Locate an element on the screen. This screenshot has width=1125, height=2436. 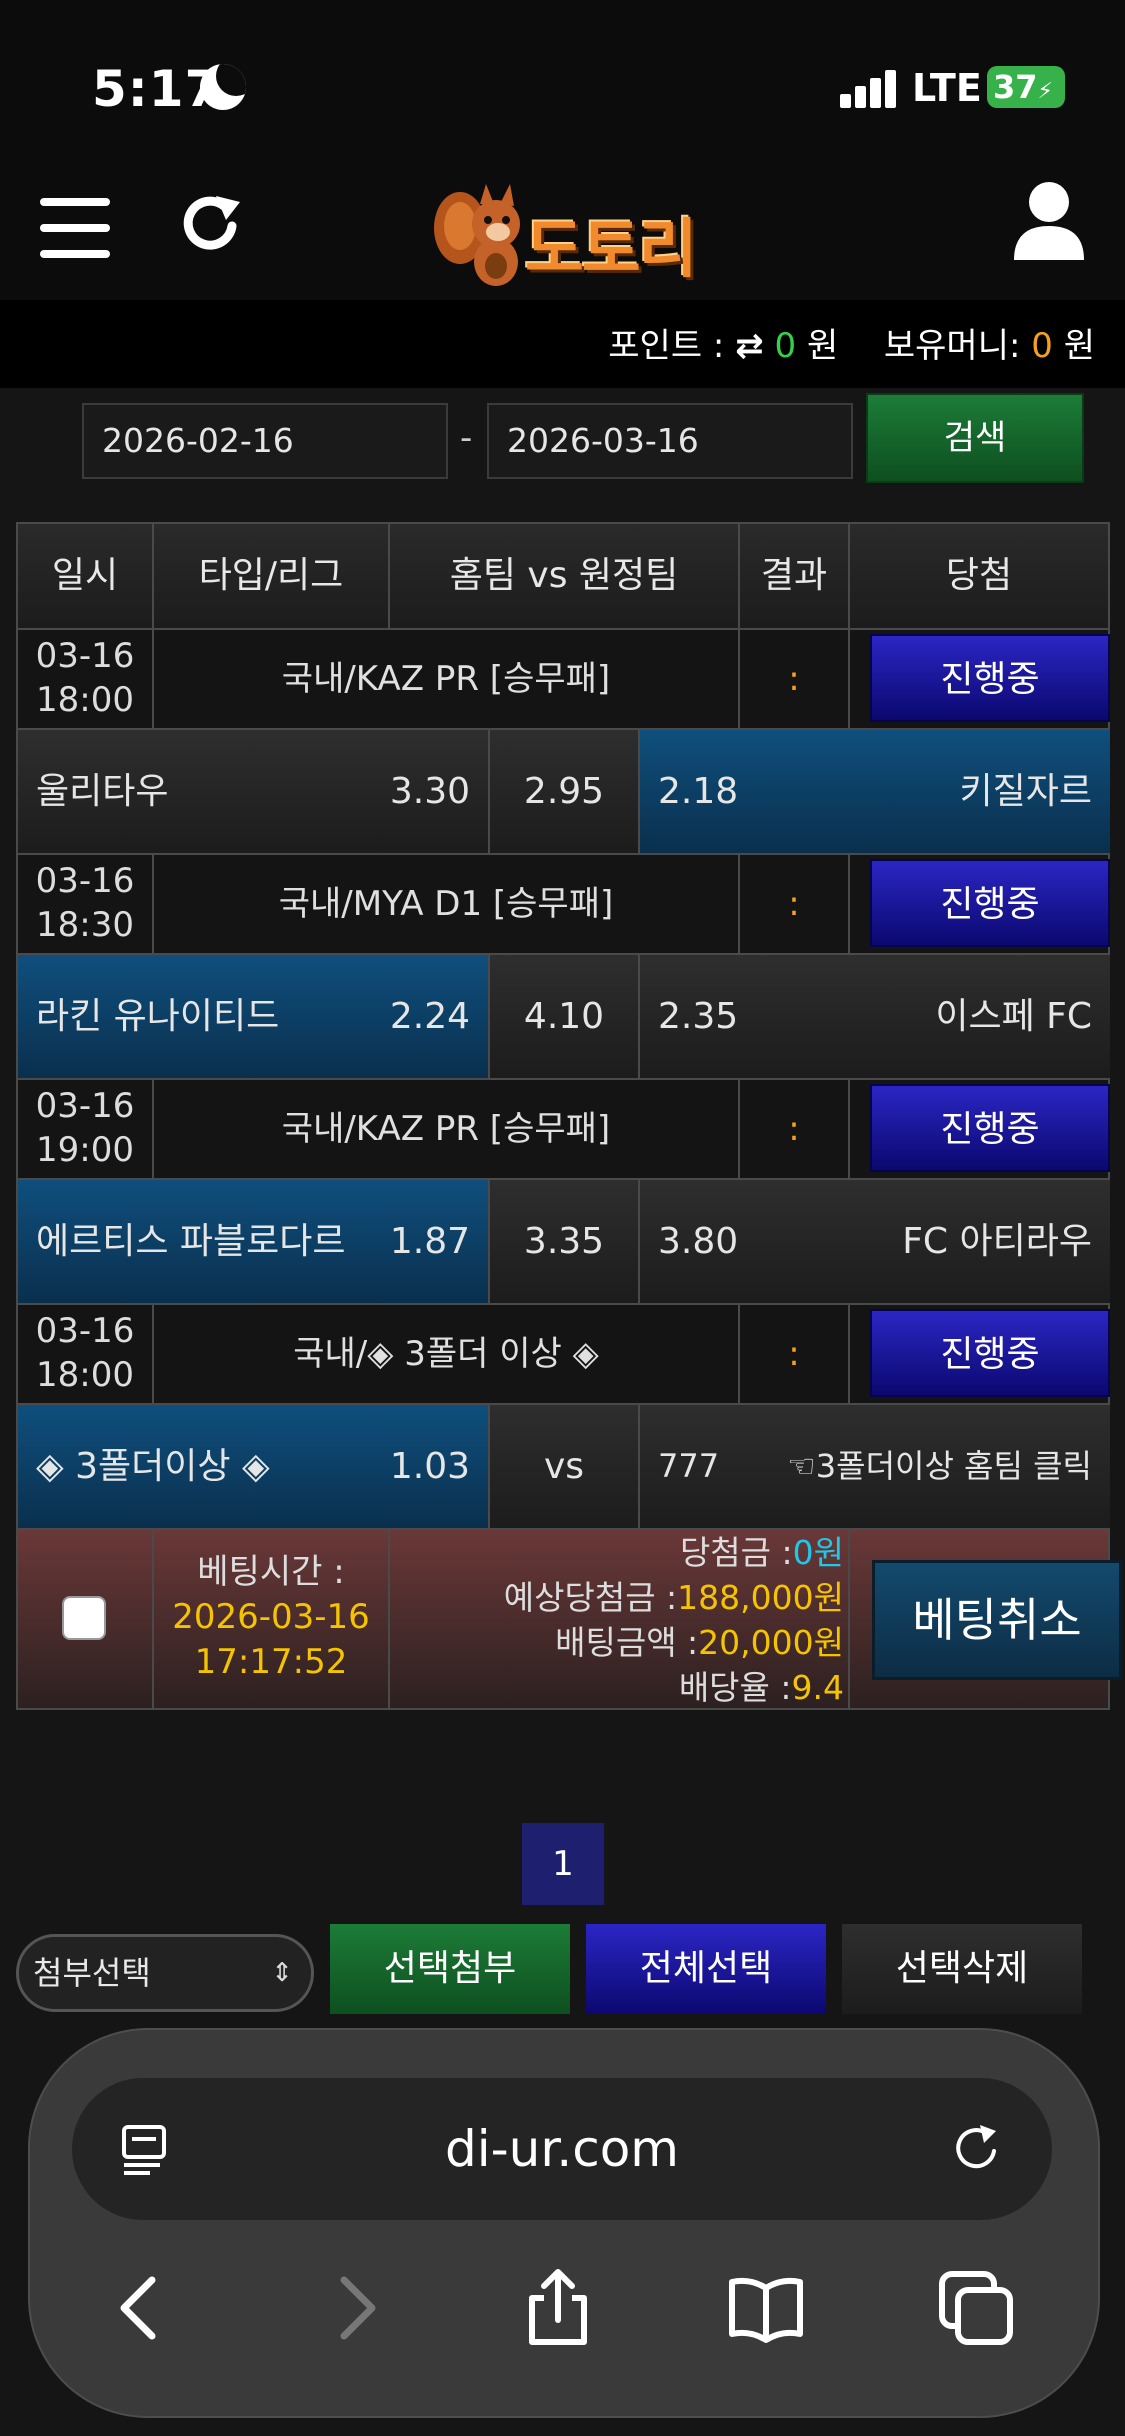
money-label: 보유머니: is located at coordinates (952, 346).